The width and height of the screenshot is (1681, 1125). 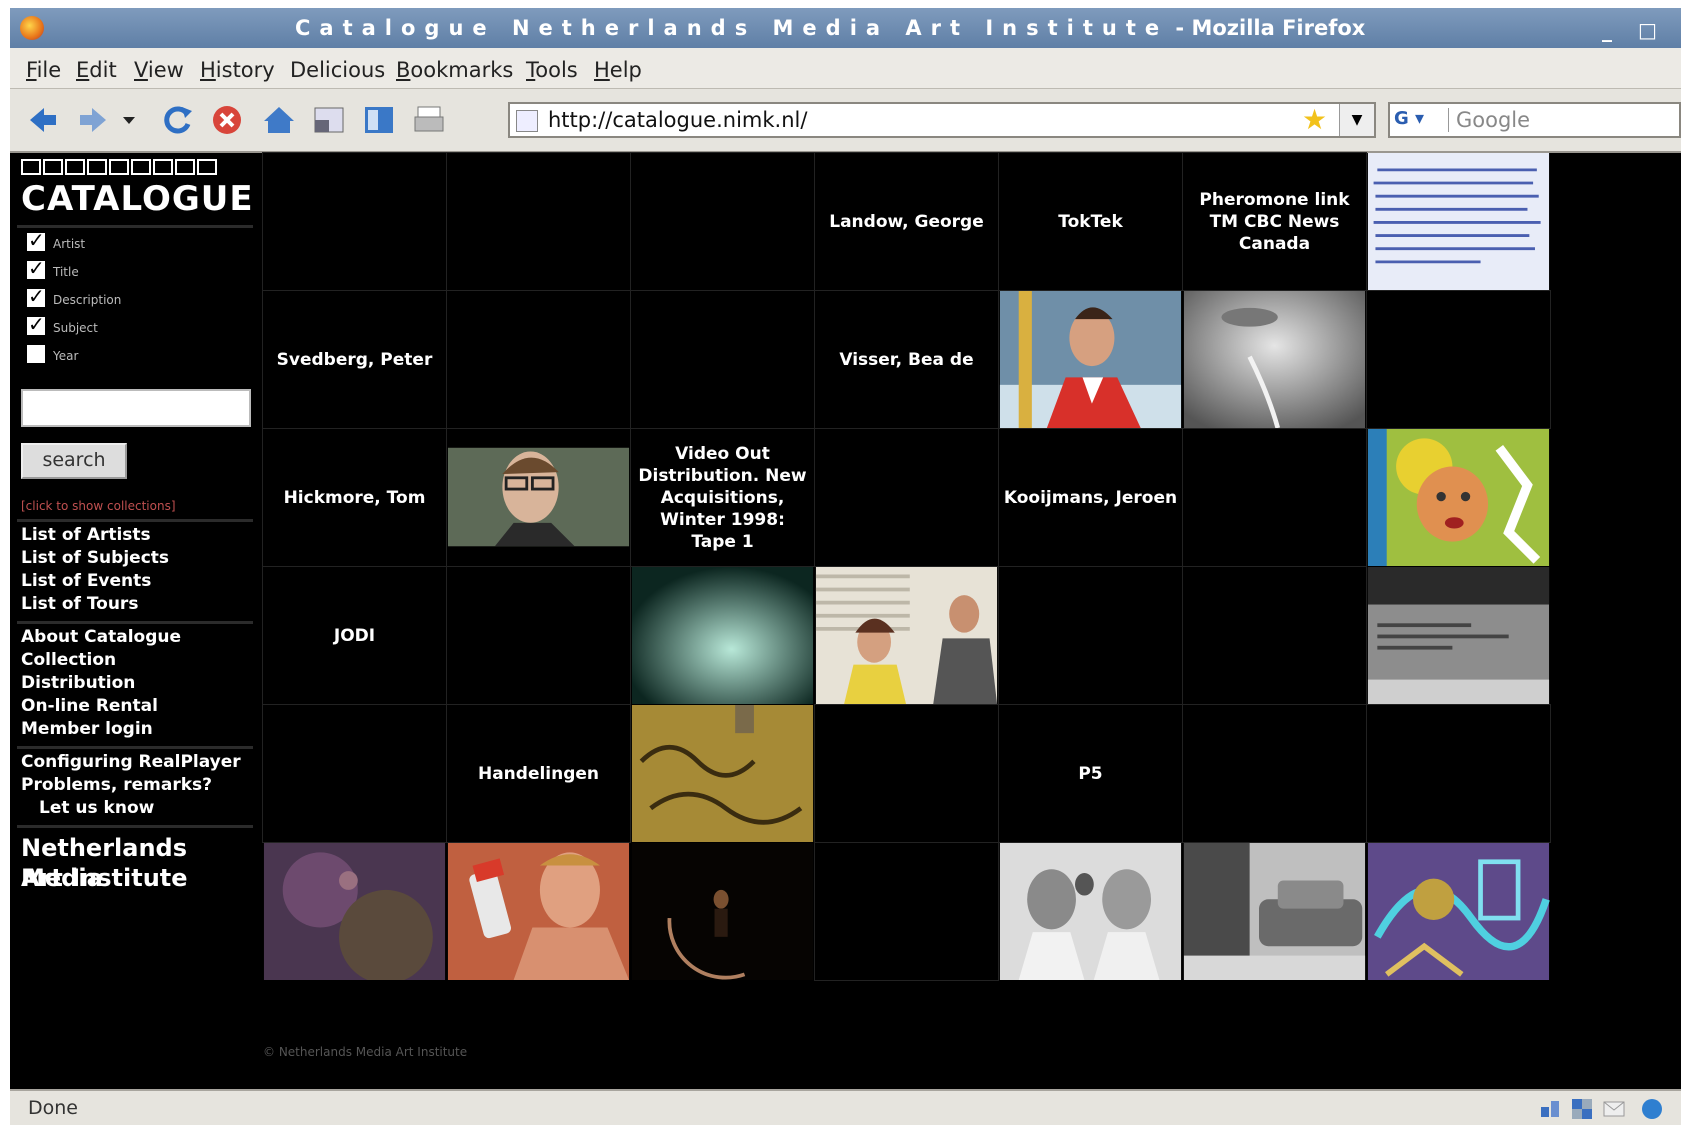 I want to click on thumb-shirtless-man, so click(x=538, y=911).